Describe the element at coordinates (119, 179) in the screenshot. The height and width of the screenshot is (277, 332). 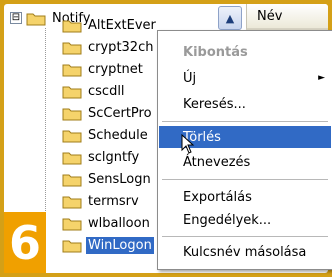
I see `tree-item-label: SensLogn` at that location.